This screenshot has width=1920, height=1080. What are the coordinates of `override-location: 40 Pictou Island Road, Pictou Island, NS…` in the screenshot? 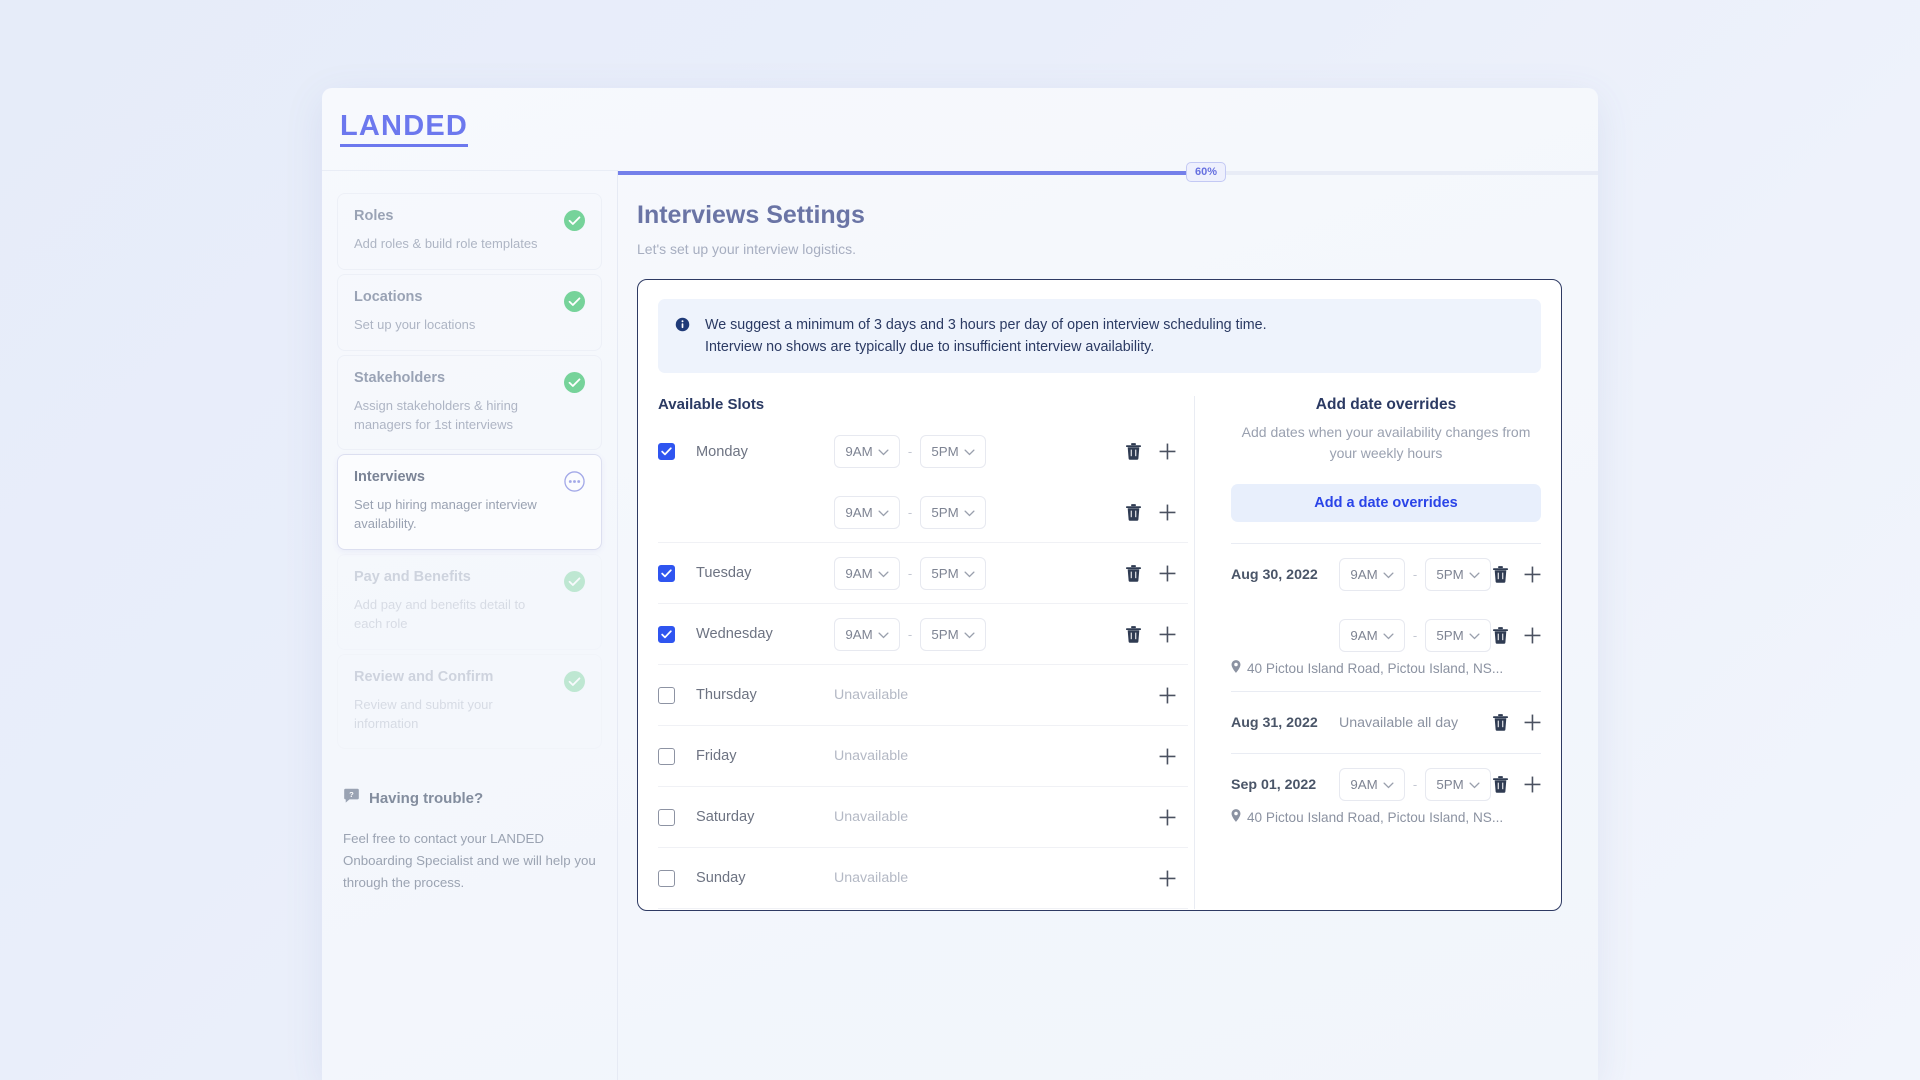 It's located at (1386, 824).